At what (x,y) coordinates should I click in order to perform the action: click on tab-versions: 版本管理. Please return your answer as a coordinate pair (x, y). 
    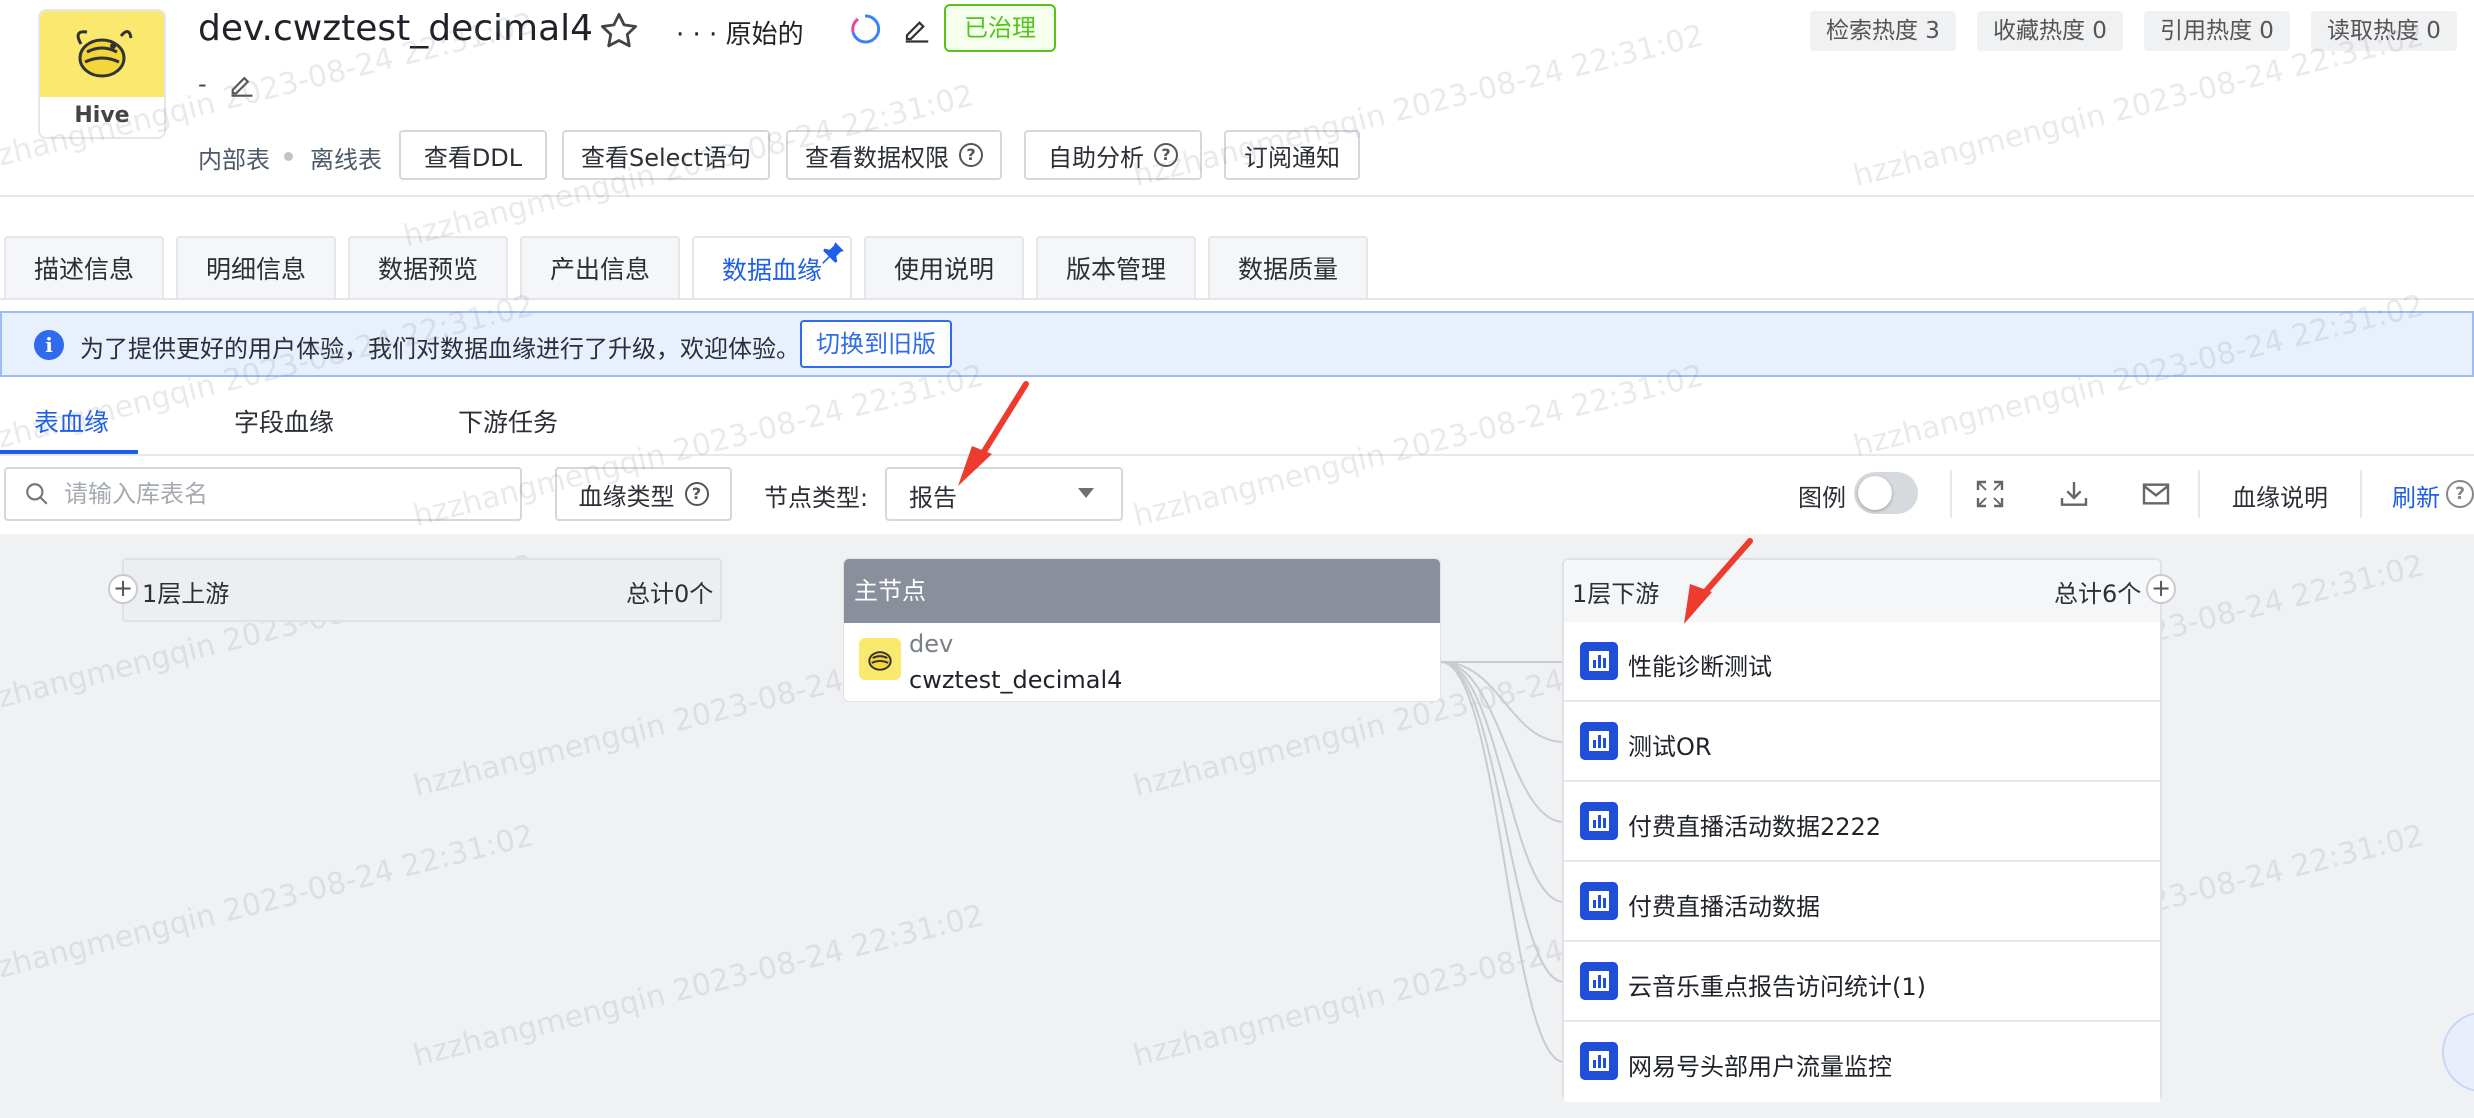
    Looking at the image, I should click on (1116, 267).